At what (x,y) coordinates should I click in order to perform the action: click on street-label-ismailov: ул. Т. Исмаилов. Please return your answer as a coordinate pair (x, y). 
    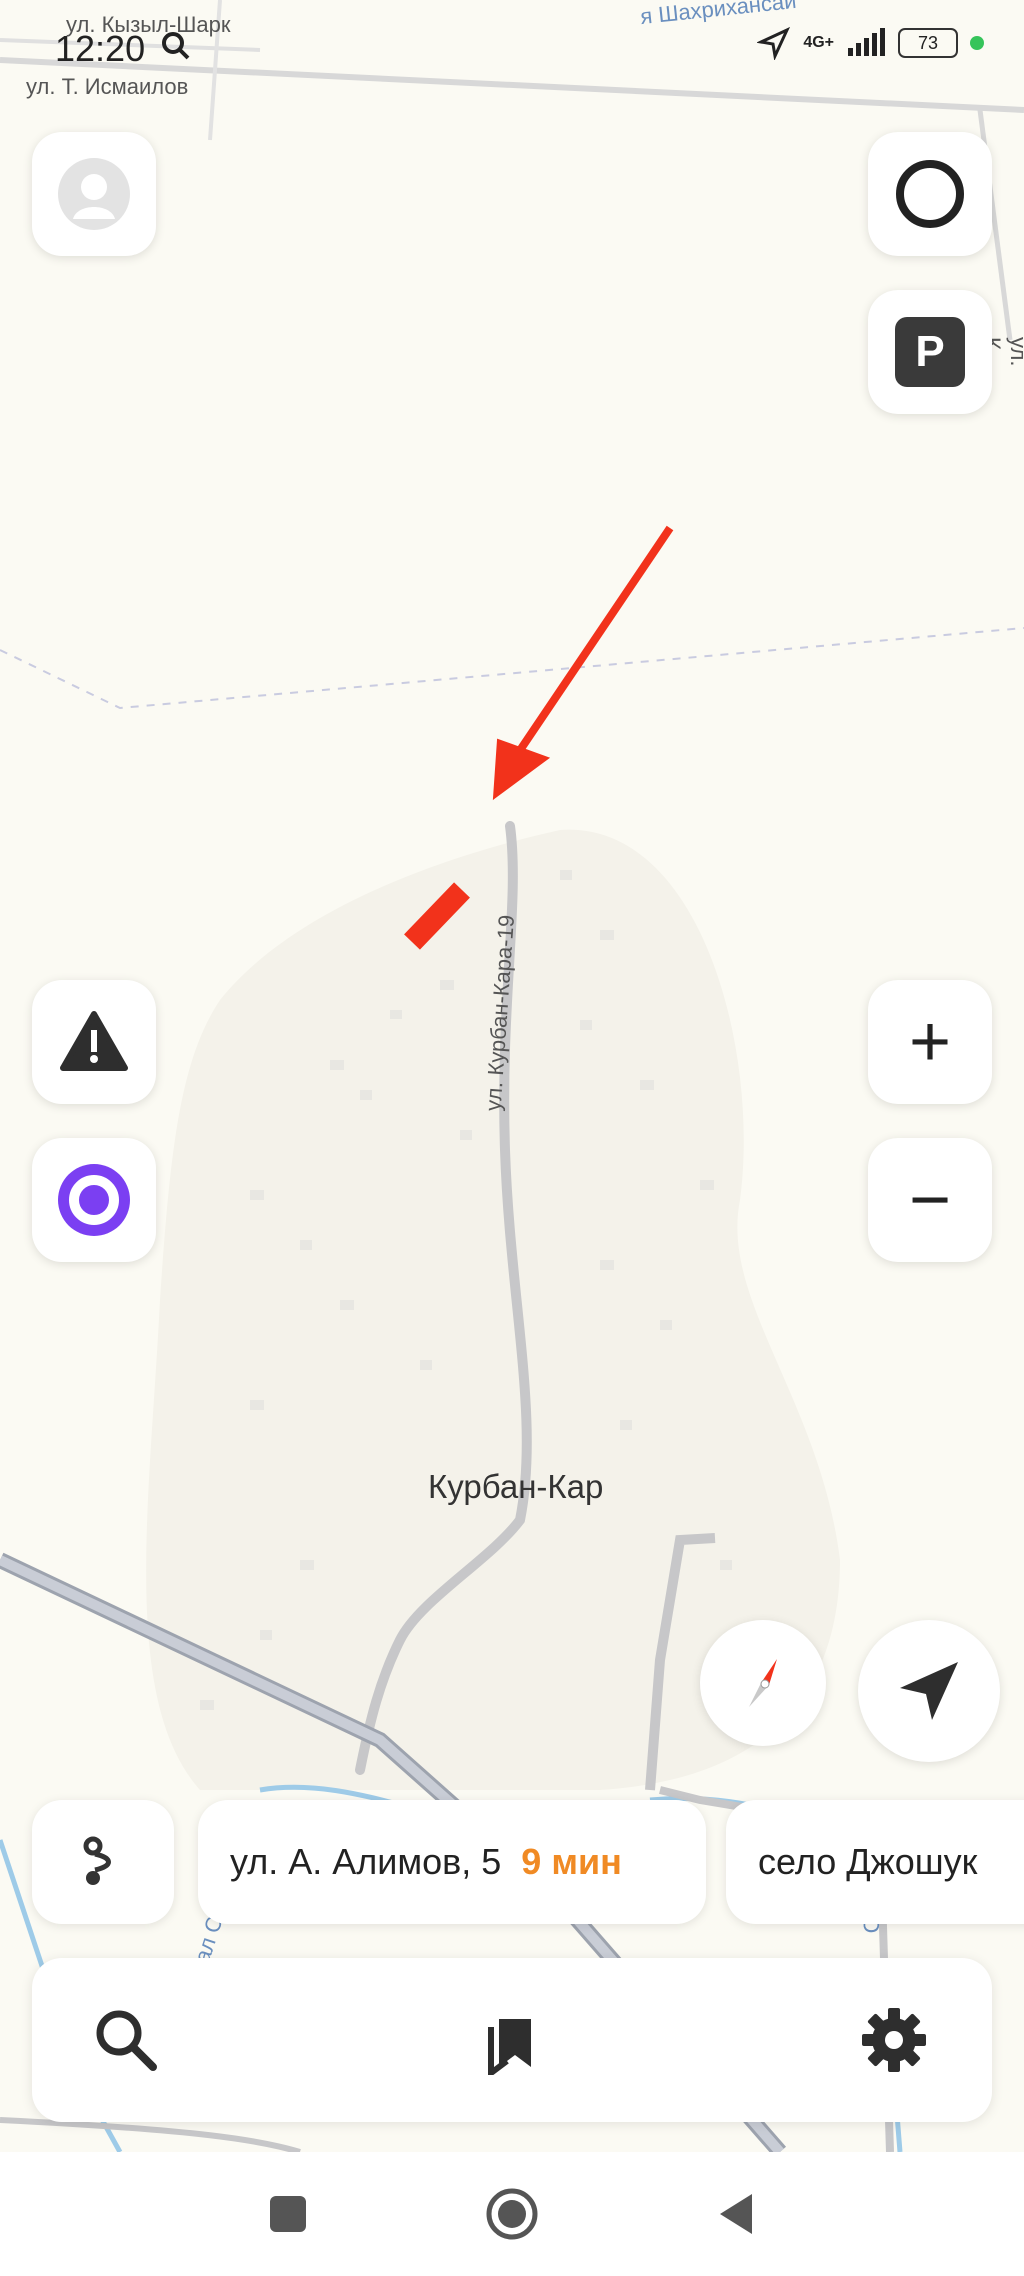
    Looking at the image, I should click on (107, 86).